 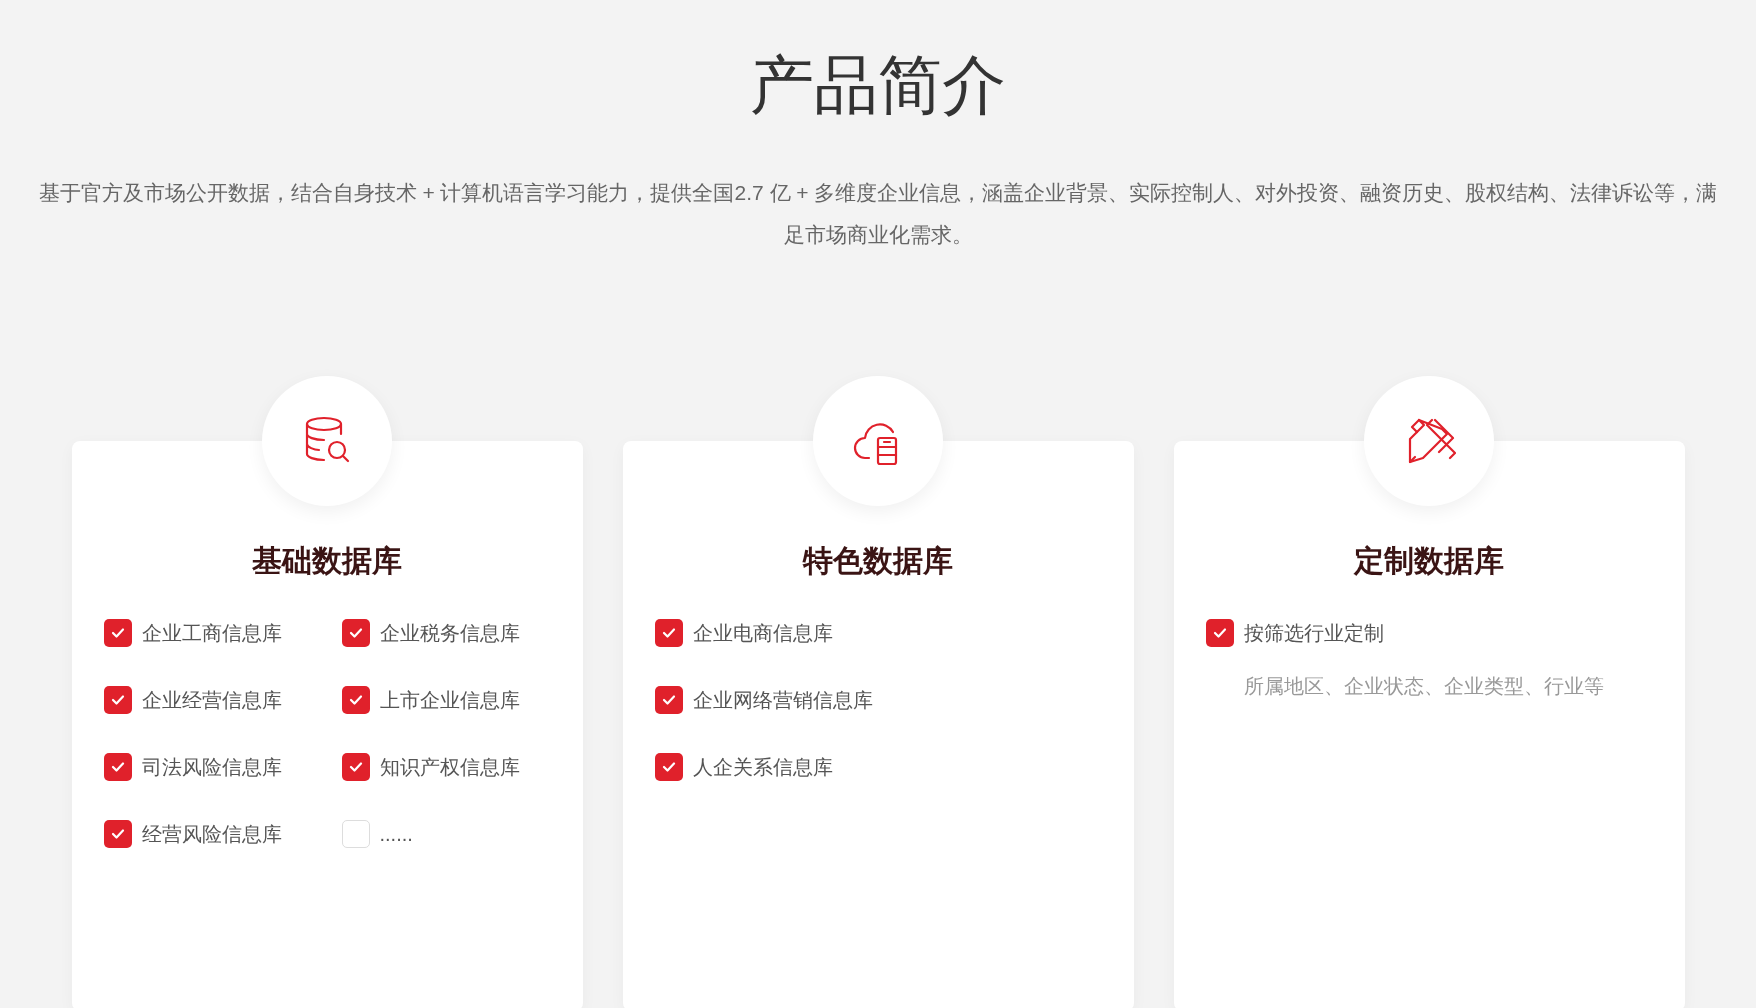 I want to click on card-title: 特色数据库, so click(x=878, y=561).